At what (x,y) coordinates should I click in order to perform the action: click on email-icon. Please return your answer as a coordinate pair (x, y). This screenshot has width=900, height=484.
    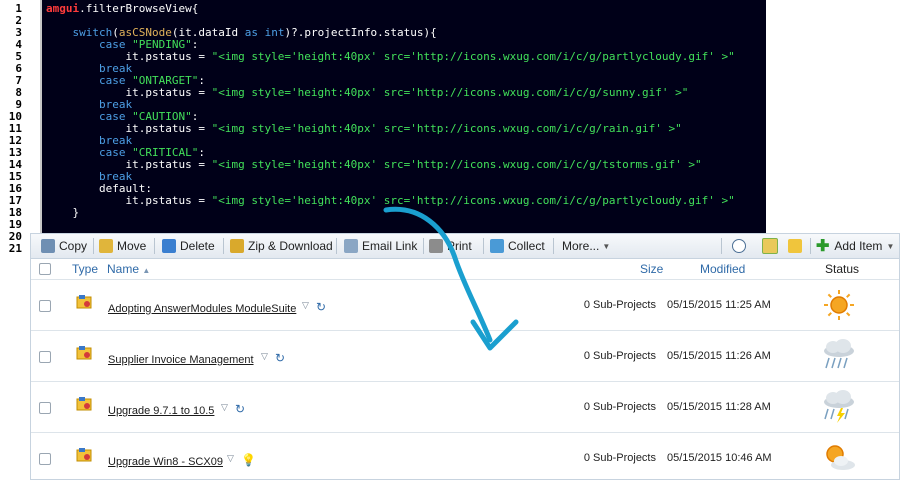
    Looking at the image, I should click on (351, 246).